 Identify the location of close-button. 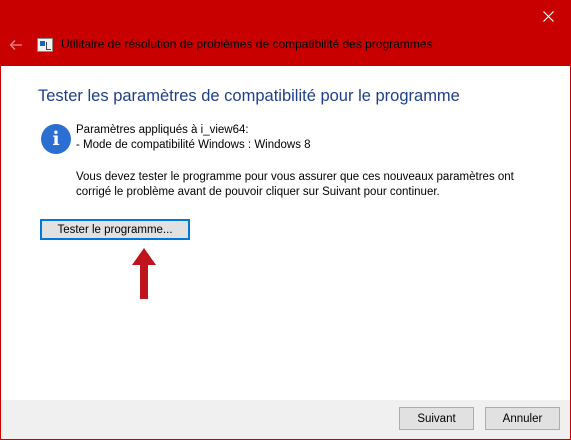
(548, 16).